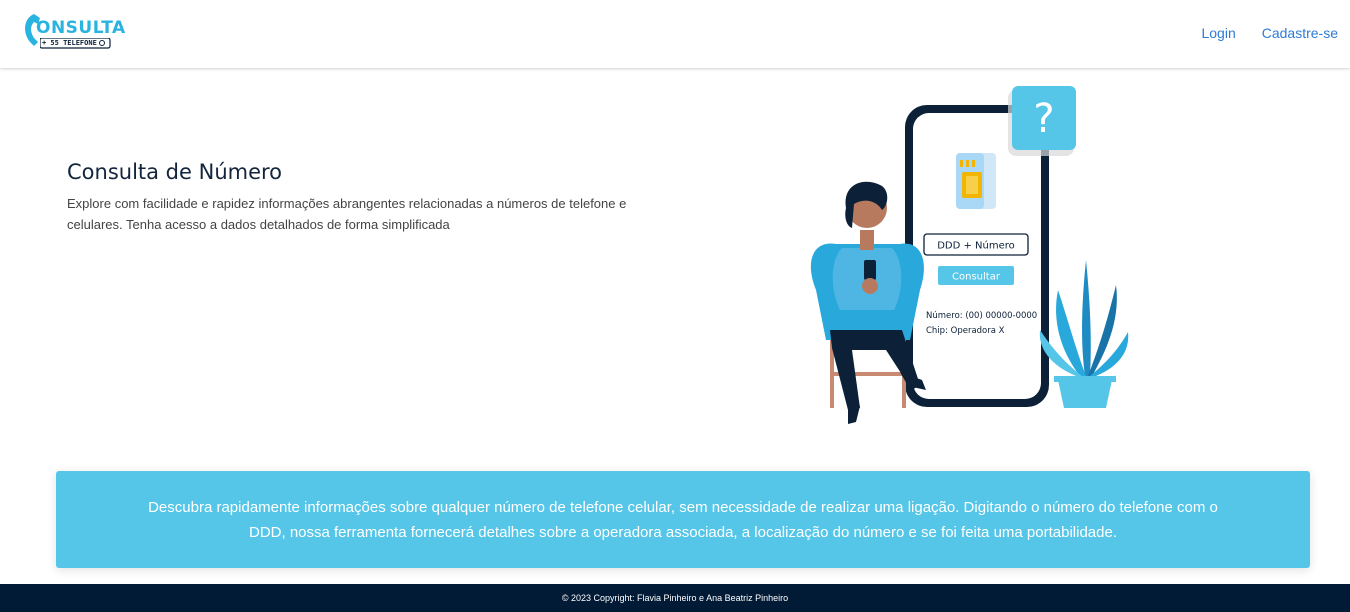 This screenshot has height=612, width=1350. I want to click on hero-title: Consulta de Número, so click(175, 172).